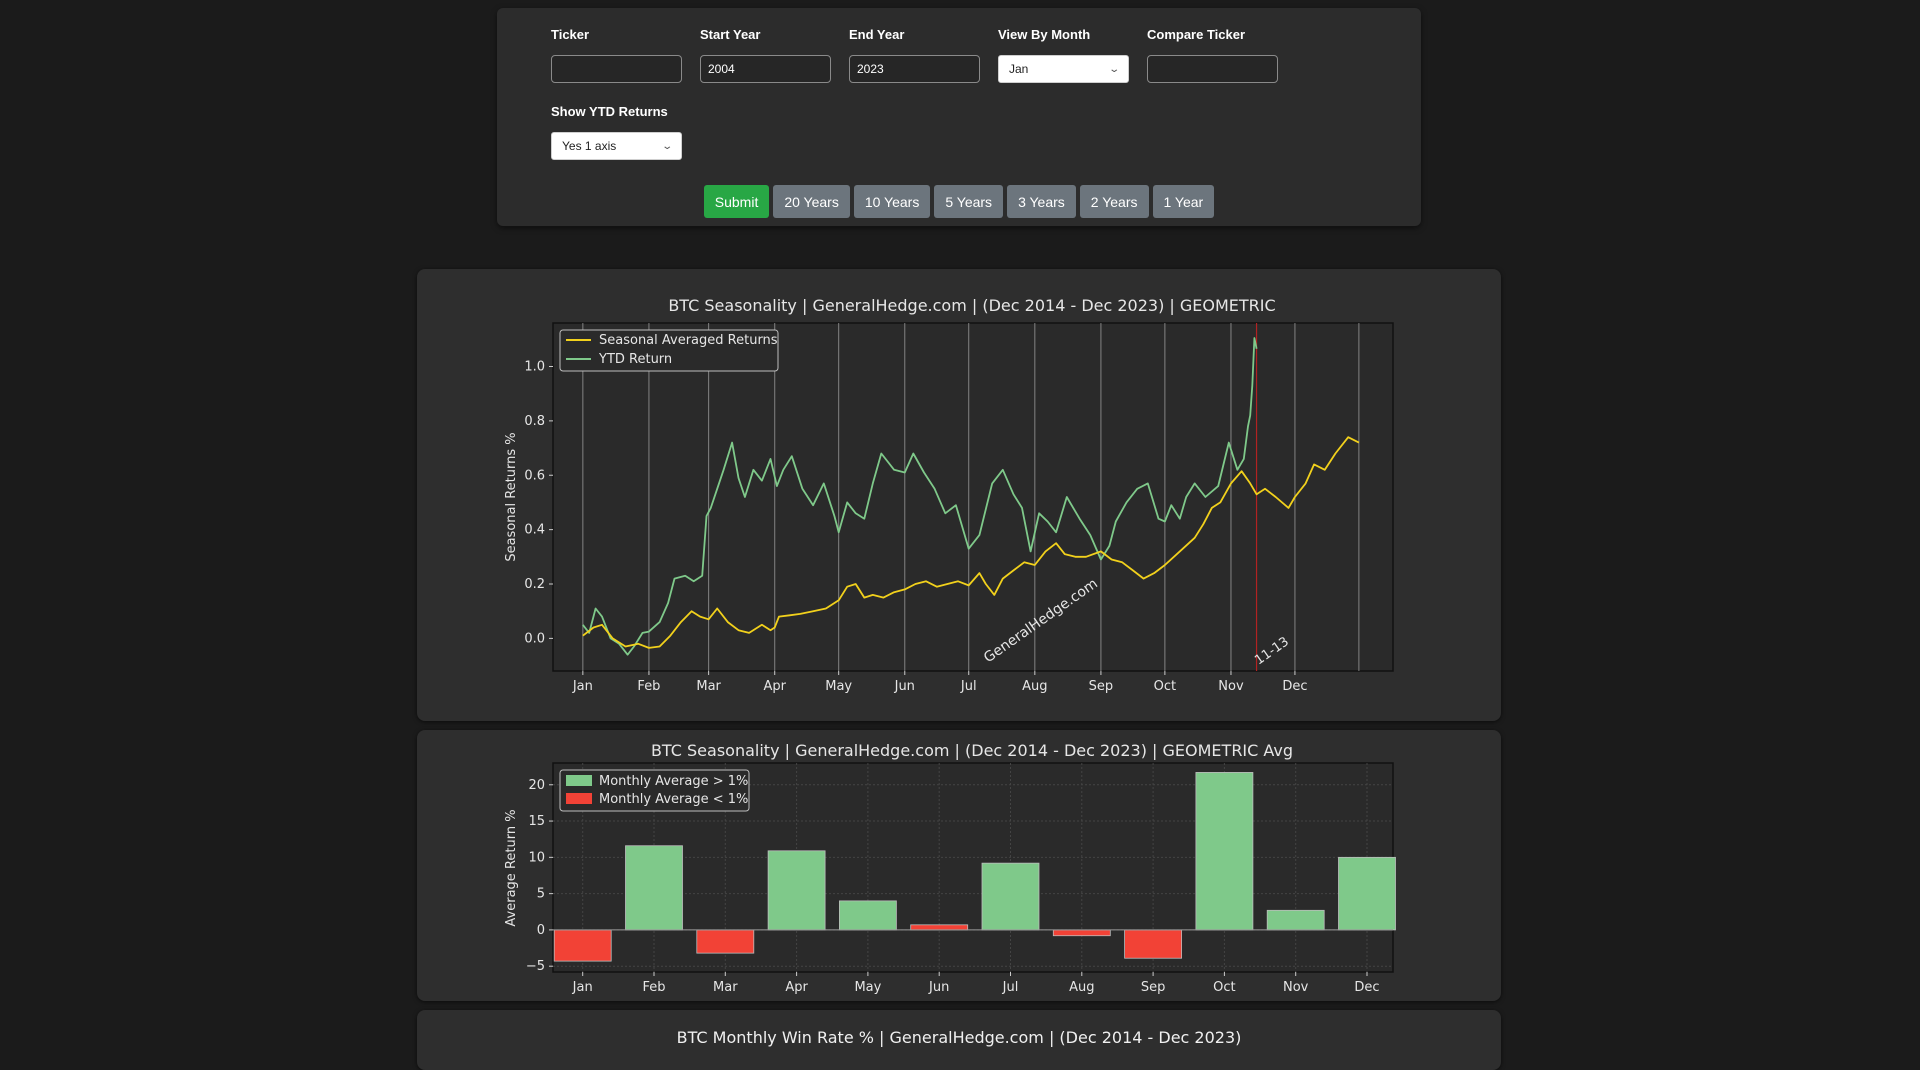 Image resolution: width=1920 pixels, height=1070 pixels. Describe the element at coordinates (582, 945) in the screenshot. I see `bar-jan` at that location.